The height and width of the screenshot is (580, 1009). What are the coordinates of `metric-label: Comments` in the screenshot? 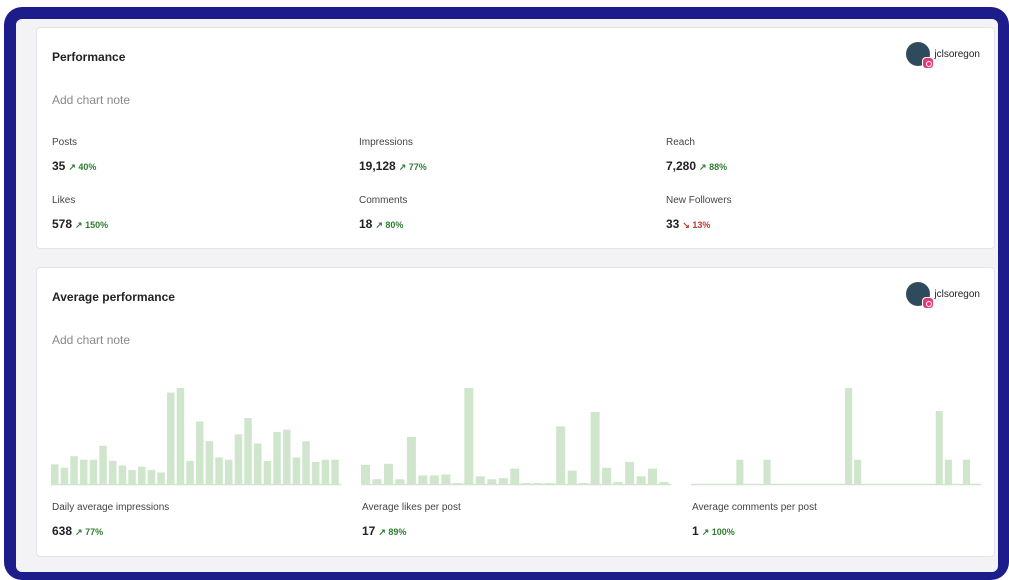 It's located at (383, 200).